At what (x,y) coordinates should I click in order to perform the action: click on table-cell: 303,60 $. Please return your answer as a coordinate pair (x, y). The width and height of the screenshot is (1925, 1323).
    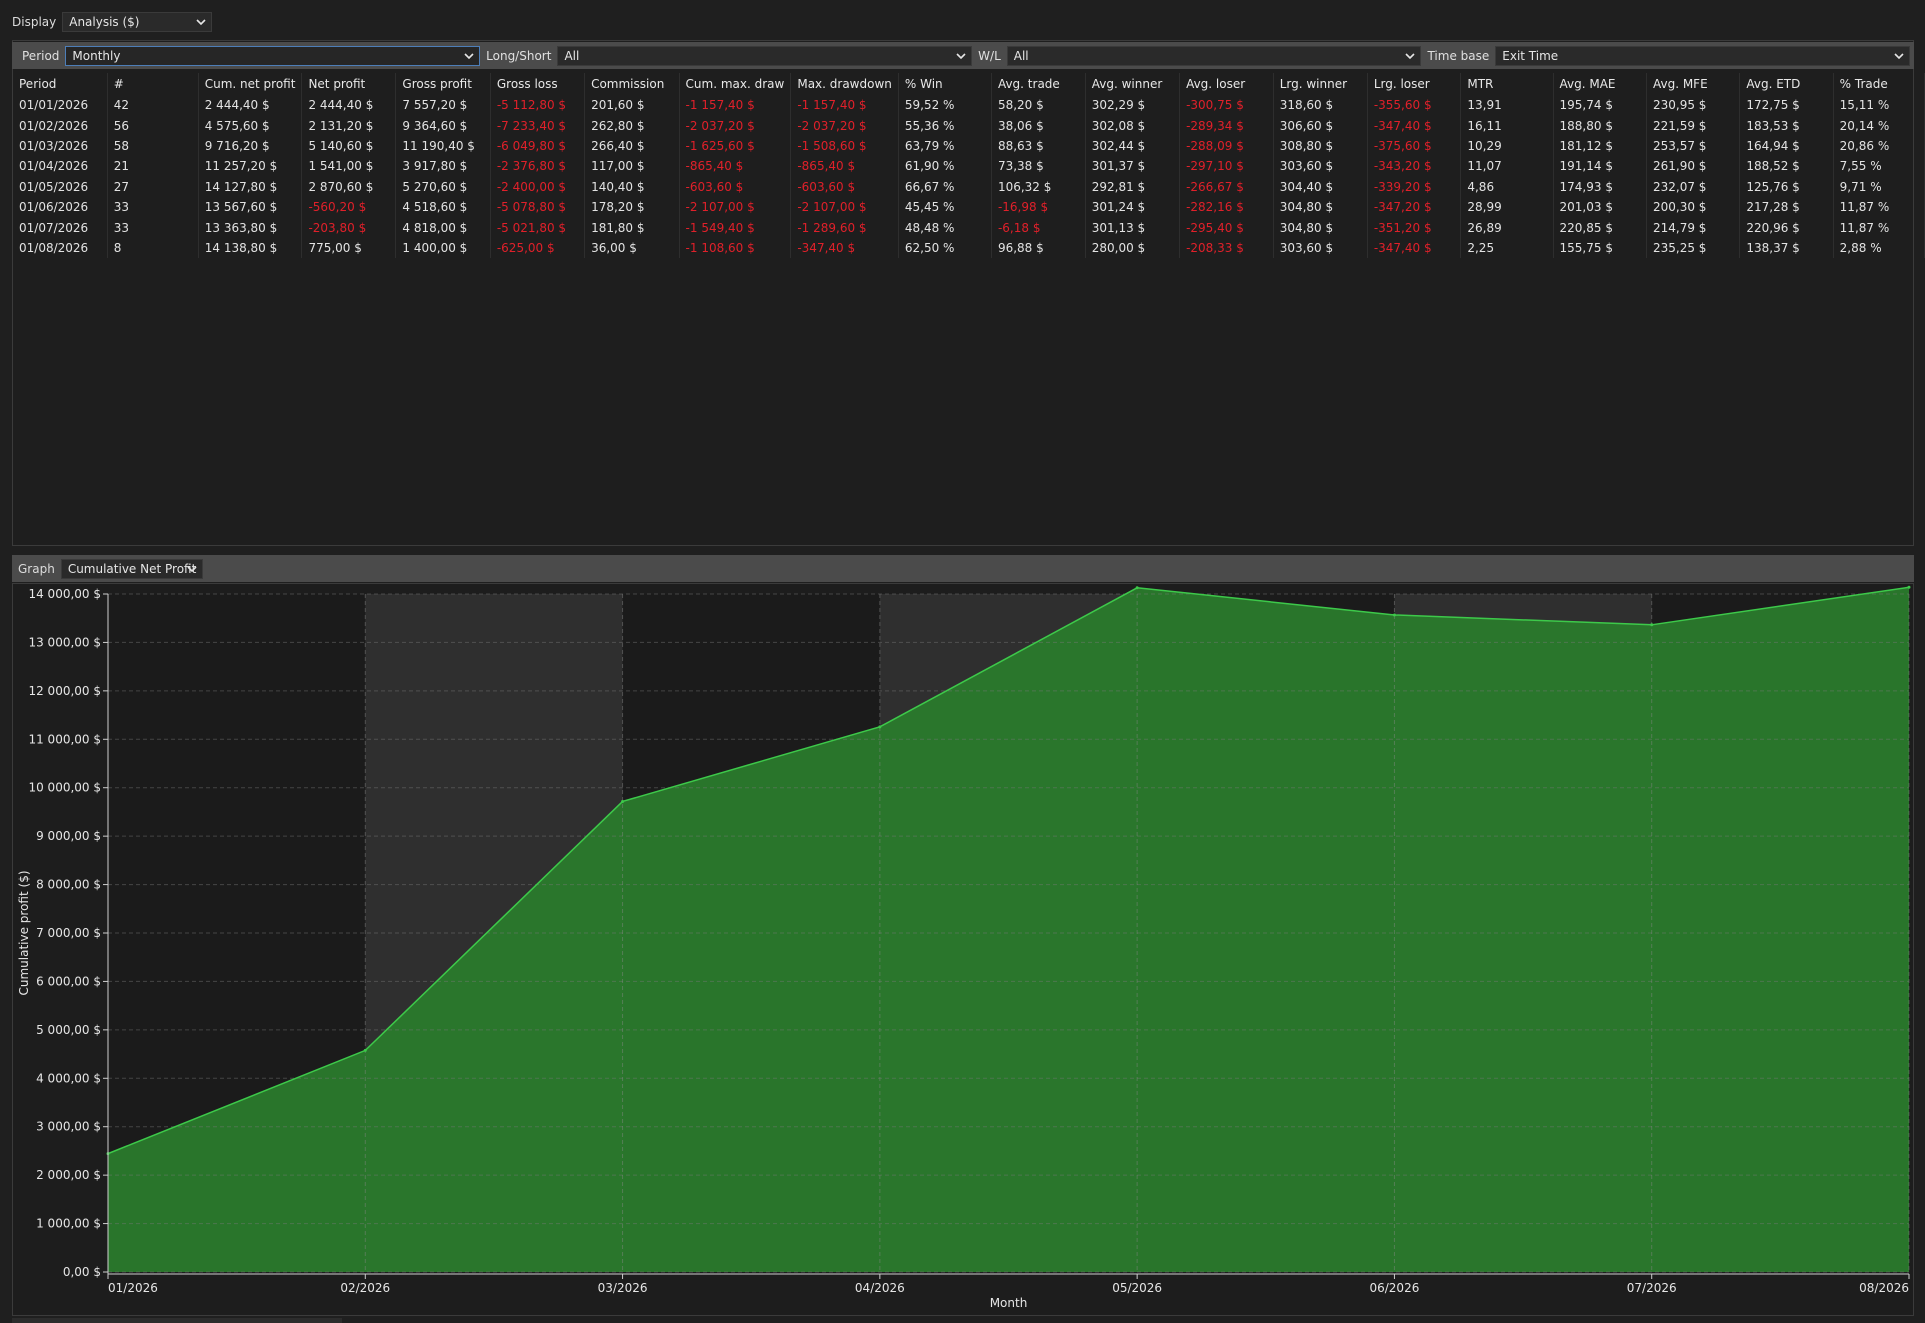
    Looking at the image, I should click on (1320, 166).